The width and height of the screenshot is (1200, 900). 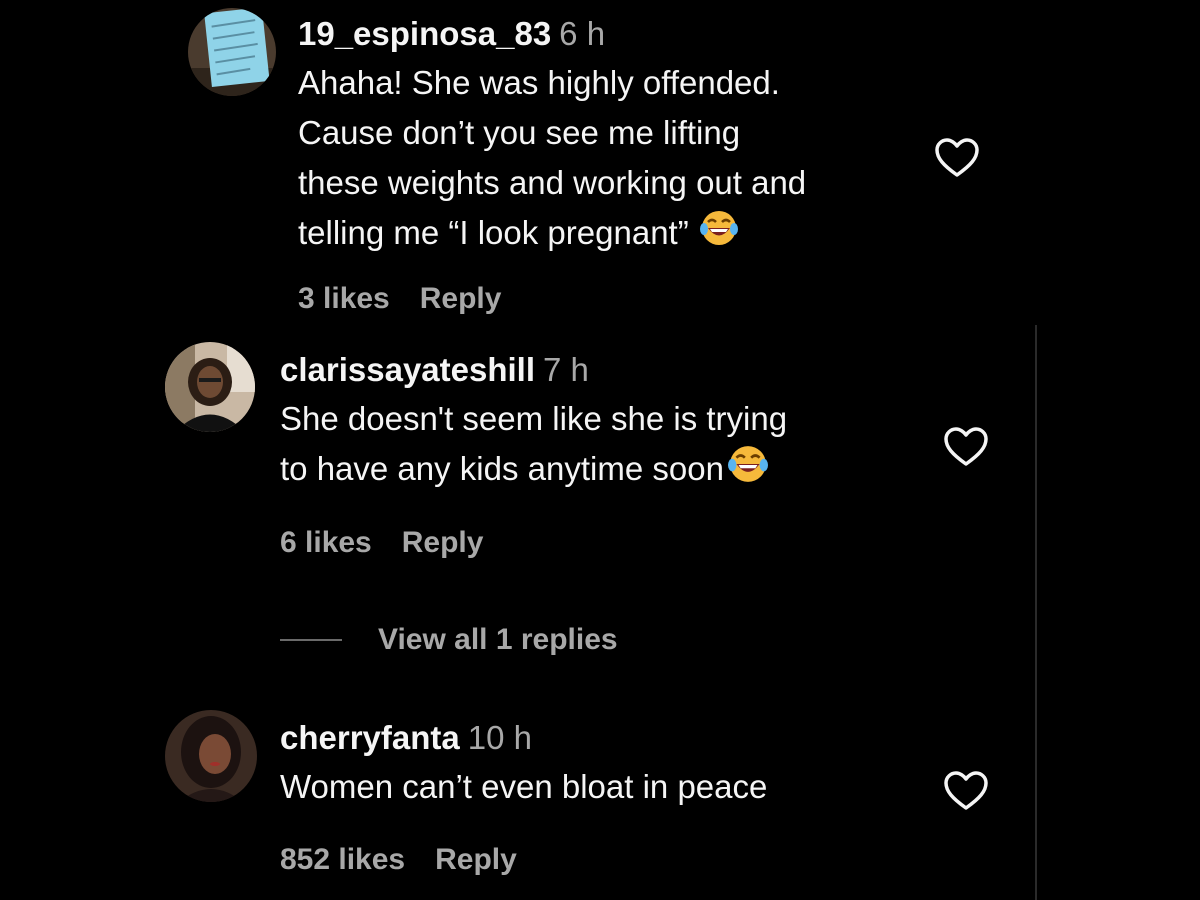 I want to click on comment-text-line: She doesn't seem like she is trying, so click(x=534, y=418).